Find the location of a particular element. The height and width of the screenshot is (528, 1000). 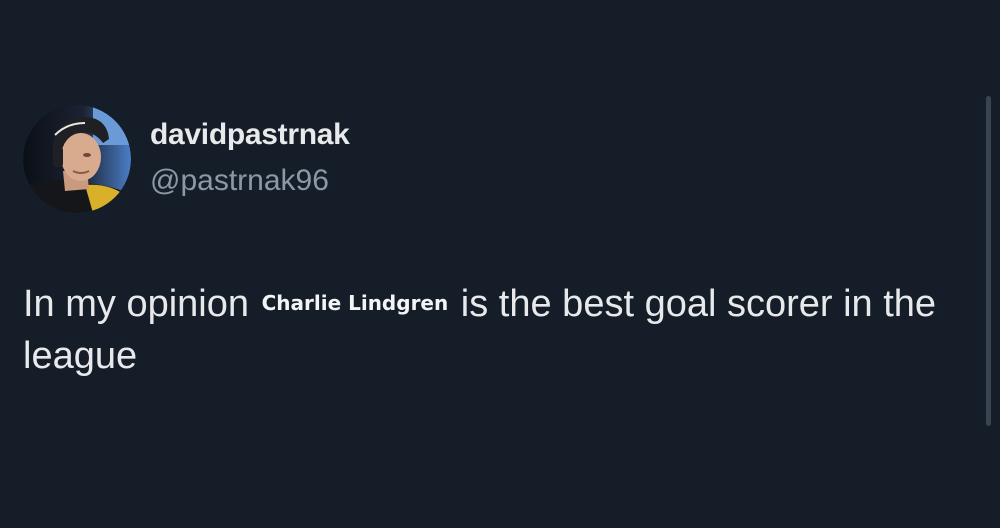

player-avatar-icon is located at coordinates (77, 159).